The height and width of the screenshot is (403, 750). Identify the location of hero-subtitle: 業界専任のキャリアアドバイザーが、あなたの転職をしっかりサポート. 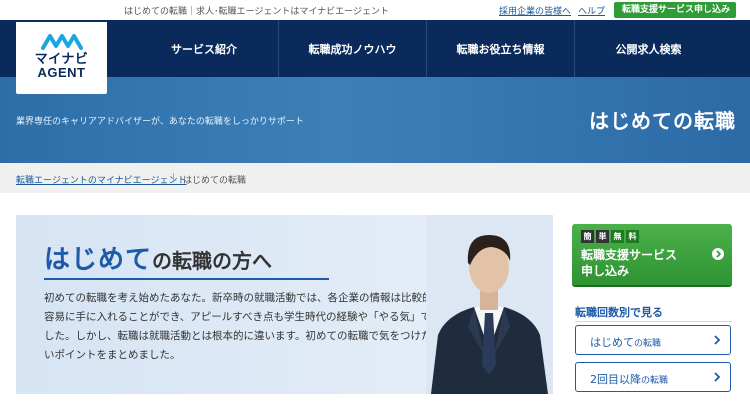
(160, 122).